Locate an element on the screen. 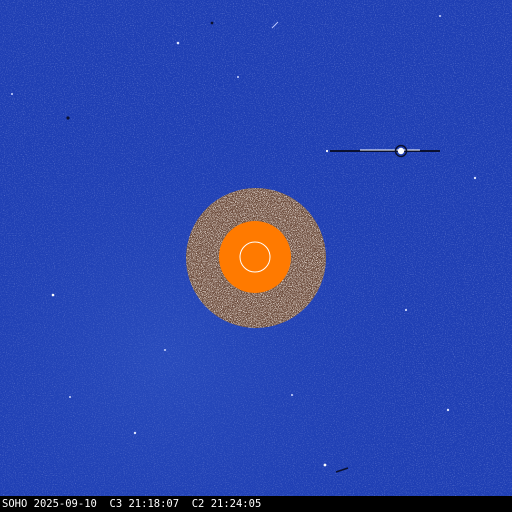  c3-label: C3 is located at coordinates (116, 504).